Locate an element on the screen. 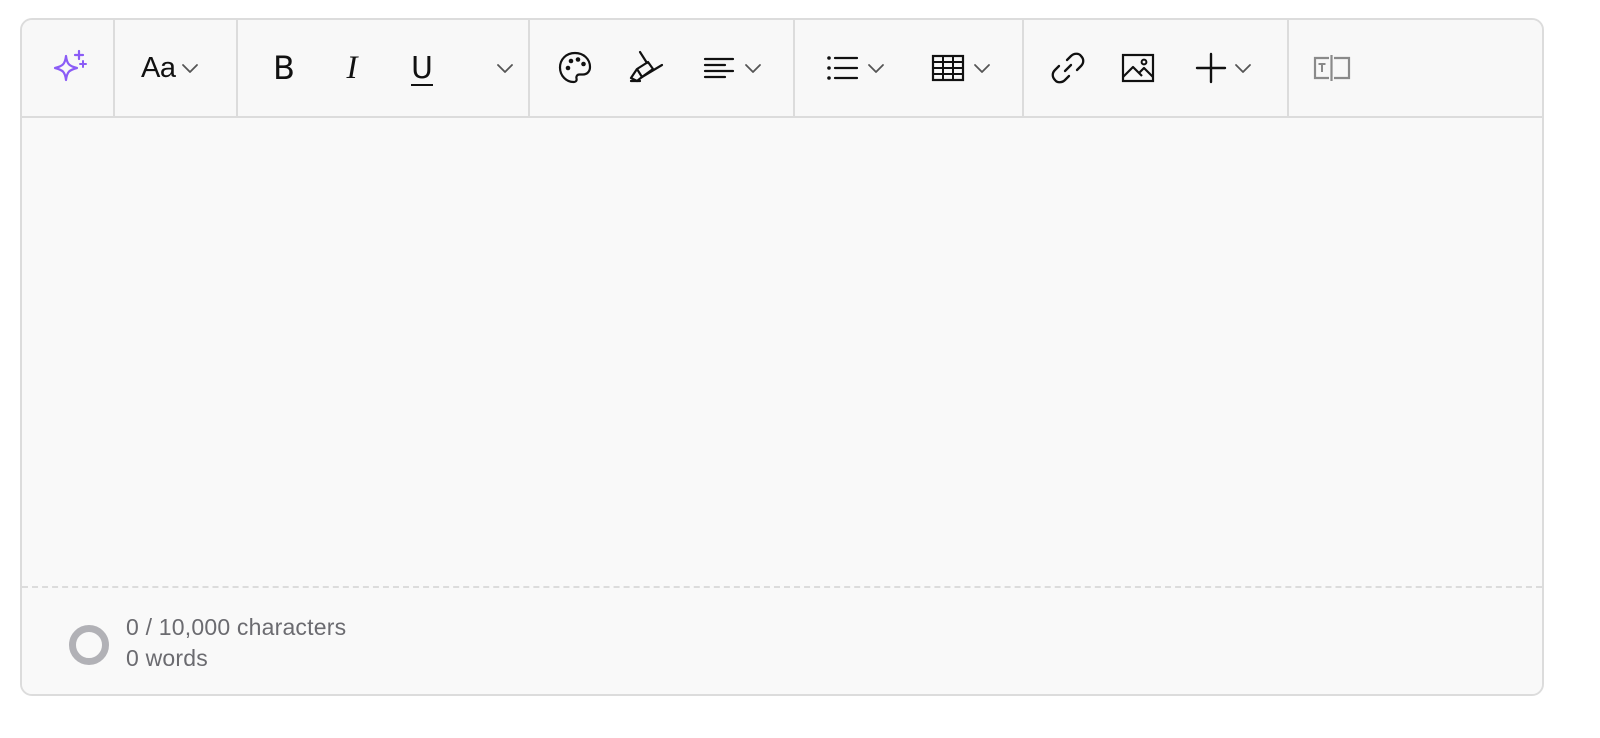  insert-dropdown is located at coordinates (1227, 68).